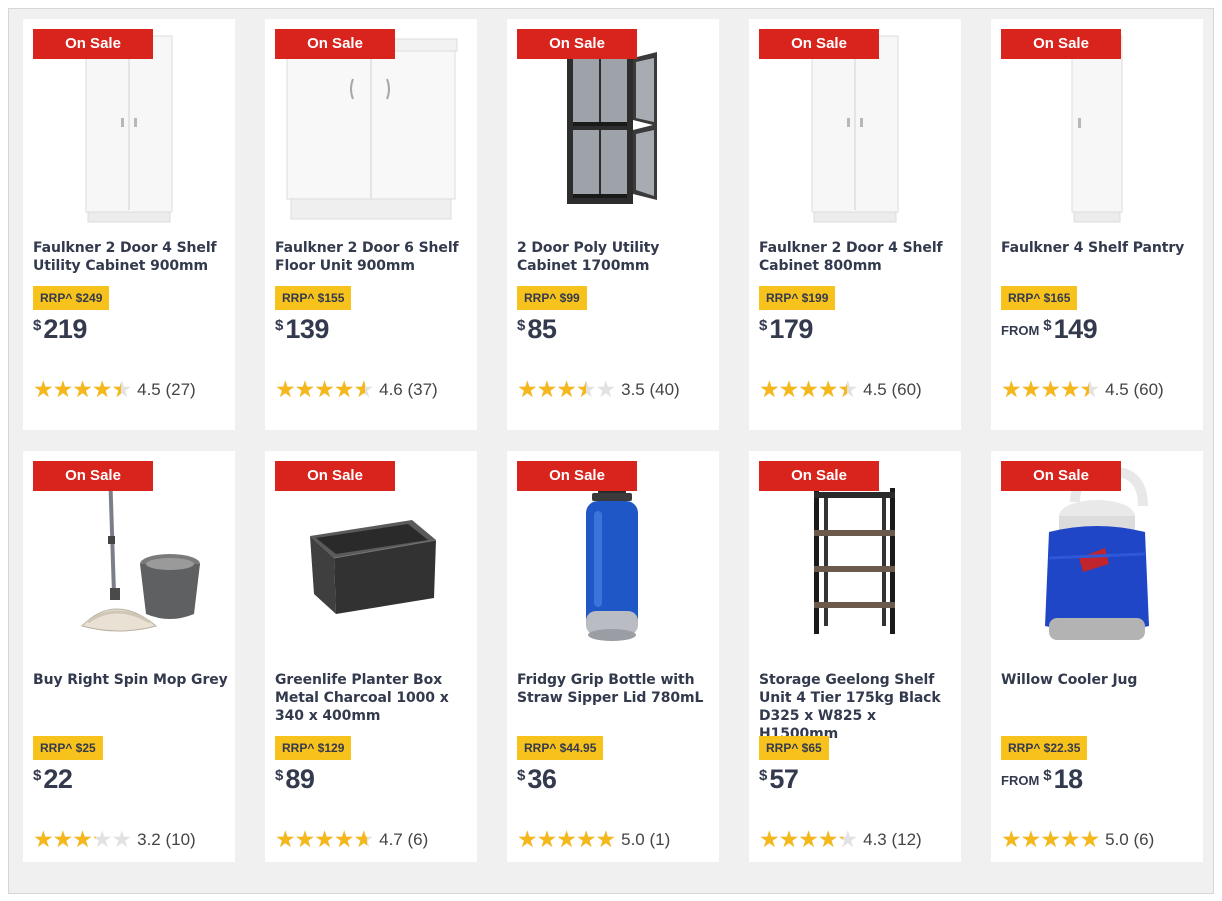 The image size is (1222, 901). I want to click on rating-text: 3.2 (10), so click(166, 839).